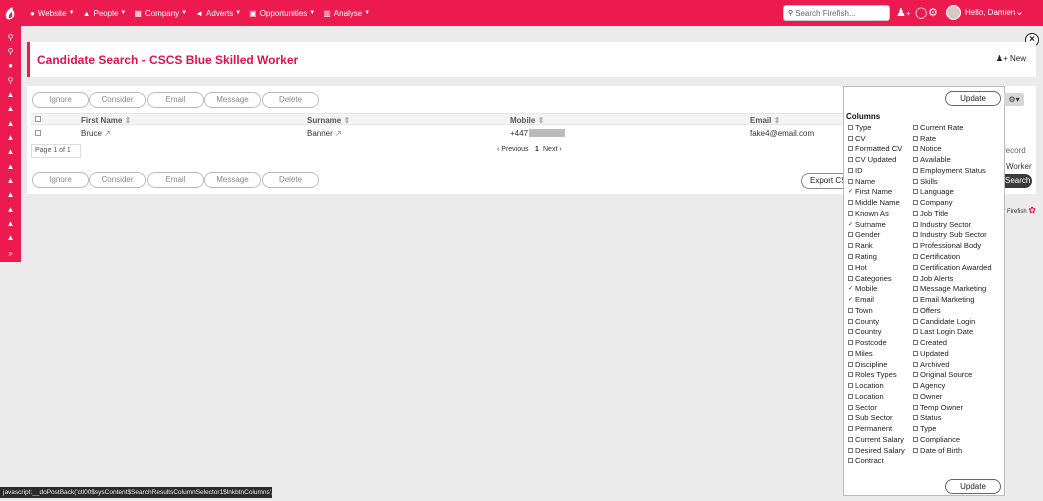 Image resolution: width=1043 pixels, height=501 pixels. I want to click on column-option: Certification, so click(936, 256).